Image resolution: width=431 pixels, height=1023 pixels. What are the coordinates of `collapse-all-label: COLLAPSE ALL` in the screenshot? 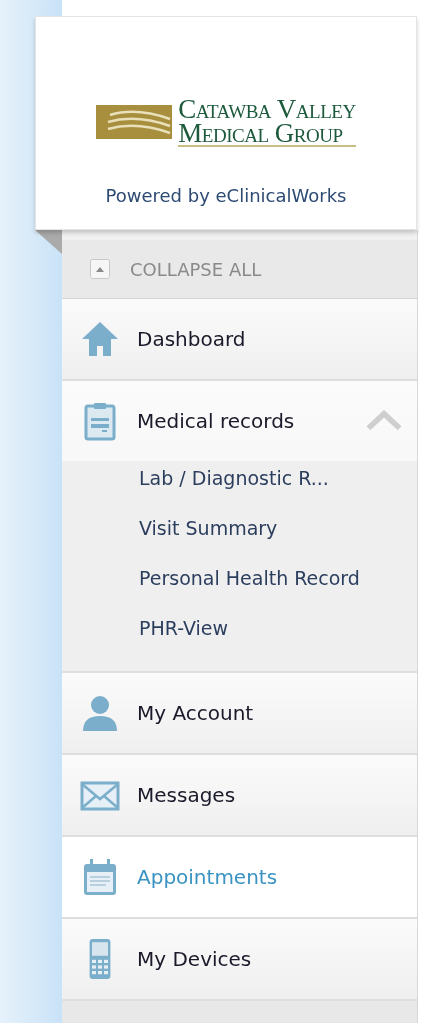 It's located at (196, 269).